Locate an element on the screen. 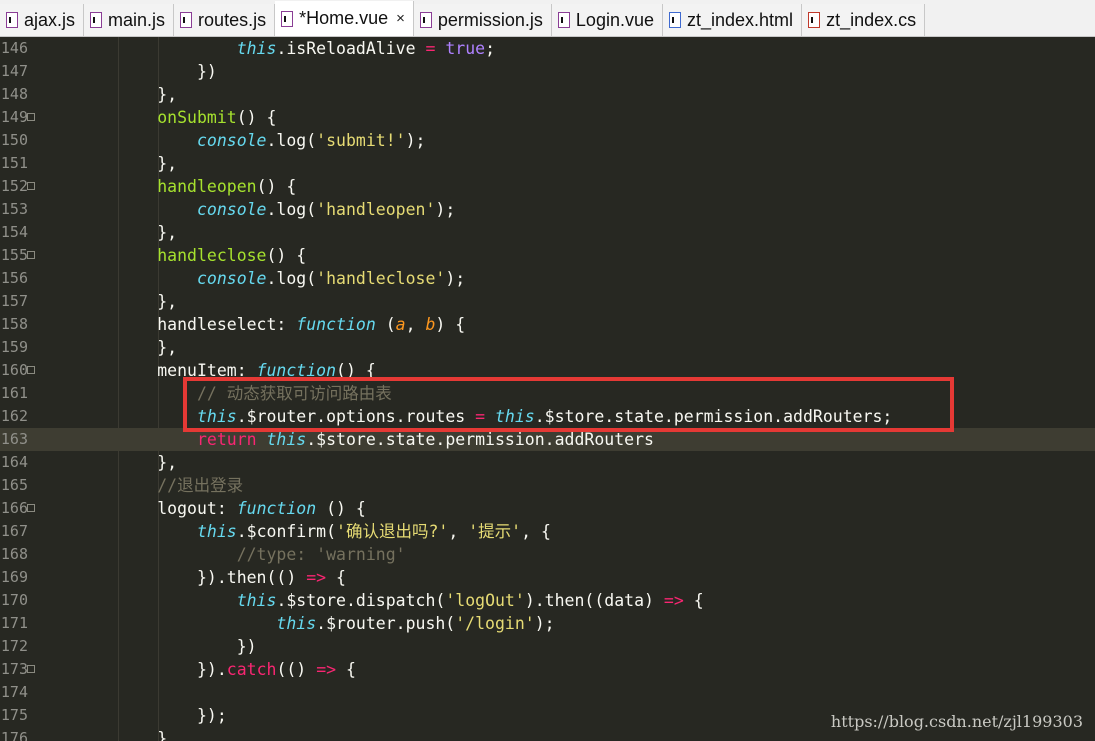 The height and width of the screenshot is (741, 1095). code-token: ); is located at coordinates (455, 278).